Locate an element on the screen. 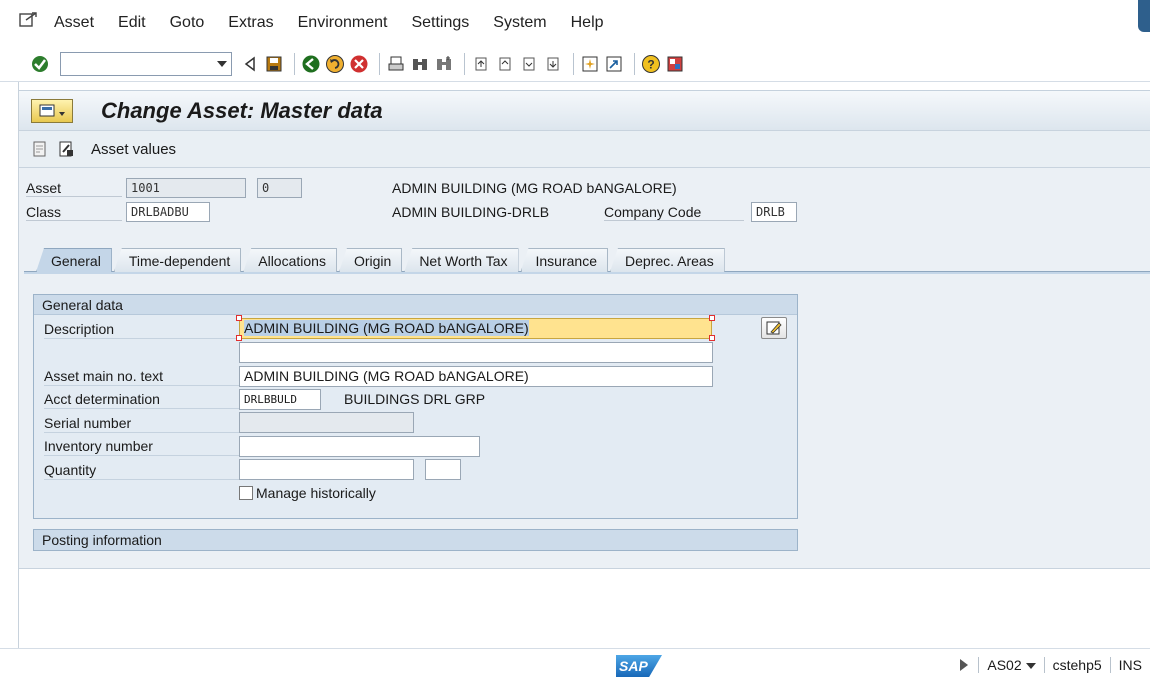 The height and width of the screenshot is (682, 1150). tab-allocations: Allocations is located at coordinates (290, 260).